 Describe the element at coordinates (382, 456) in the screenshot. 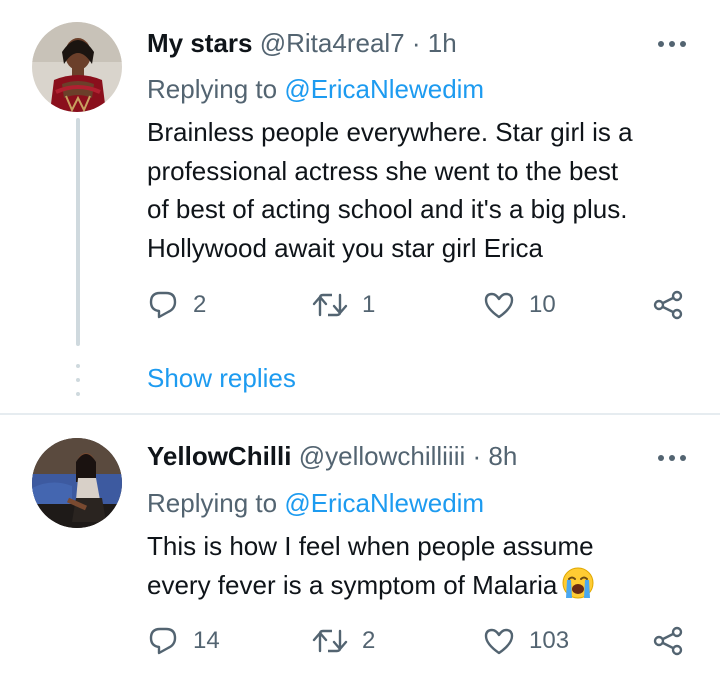

I see `user-handle: @yellowchilliiii` at that location.